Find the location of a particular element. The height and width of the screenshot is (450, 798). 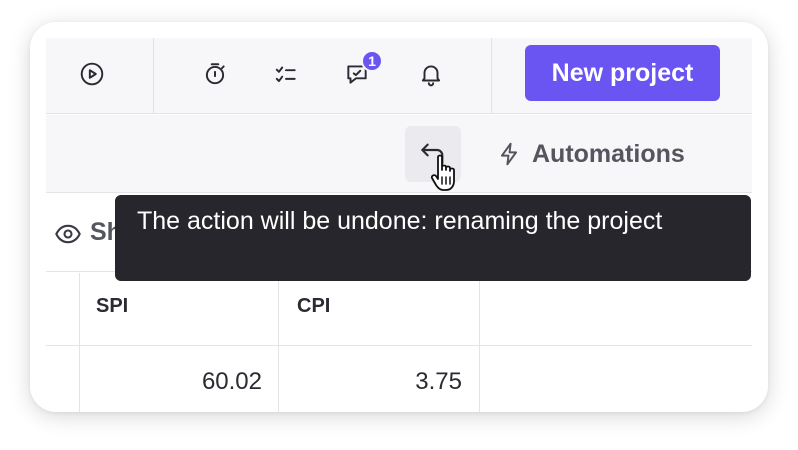

bolt-icon is located at coordinates (509, 154).